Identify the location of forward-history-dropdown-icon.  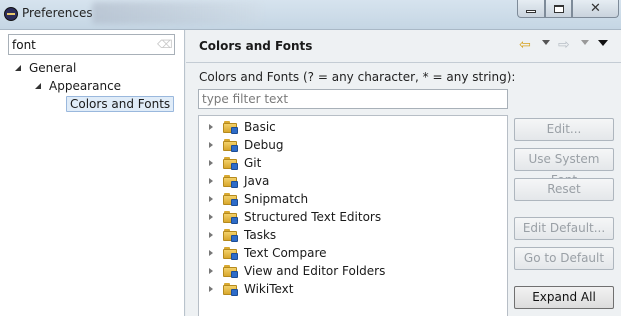
(585, 42).